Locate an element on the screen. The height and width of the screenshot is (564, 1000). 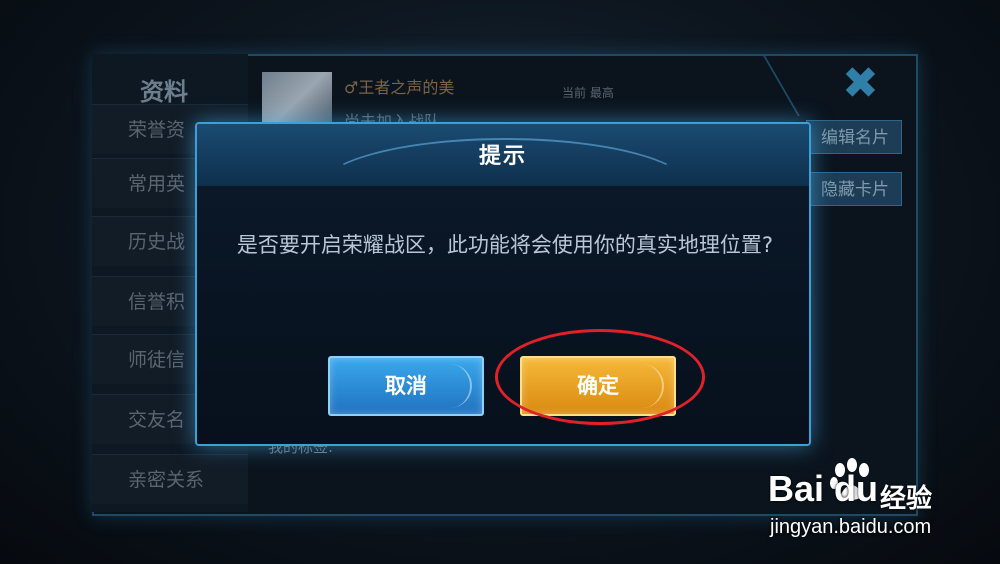
player-name: ♂王者之声的美 is located at coordinates (399, 87).